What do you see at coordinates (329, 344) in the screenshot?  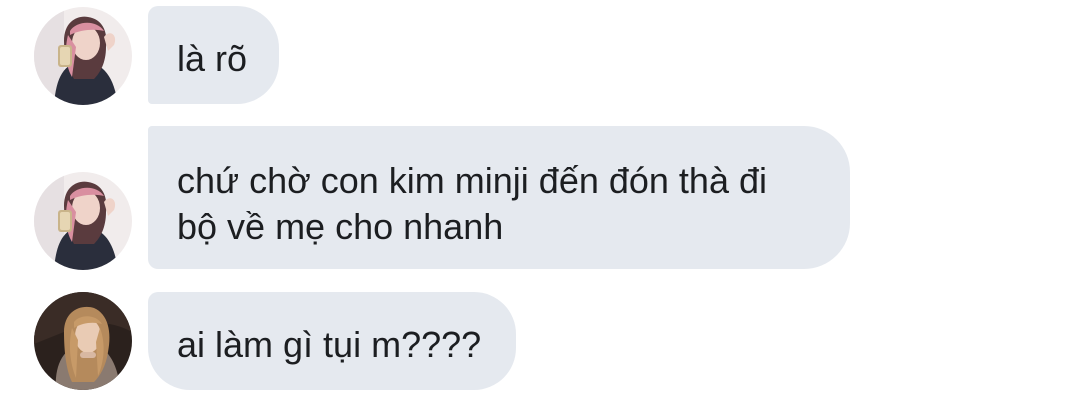 I see `message-text: ai làm gì tụi m????` at bounding box center [329, 344].